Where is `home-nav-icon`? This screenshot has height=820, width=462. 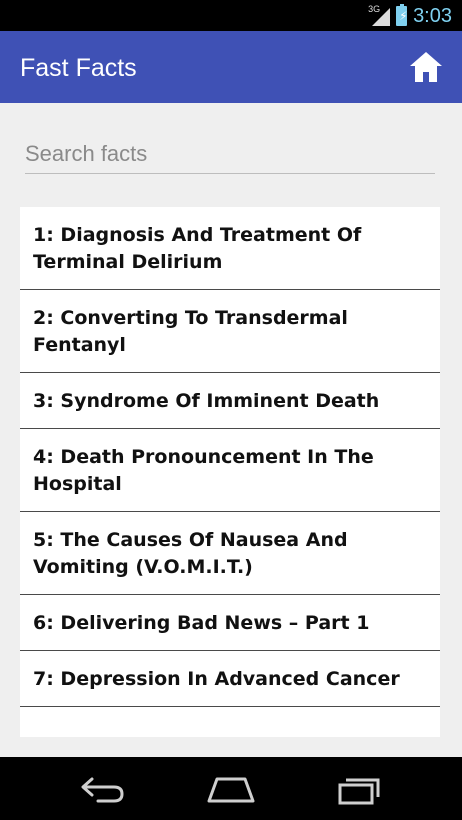
home-nav-icon is located at coordinates (231, 790).